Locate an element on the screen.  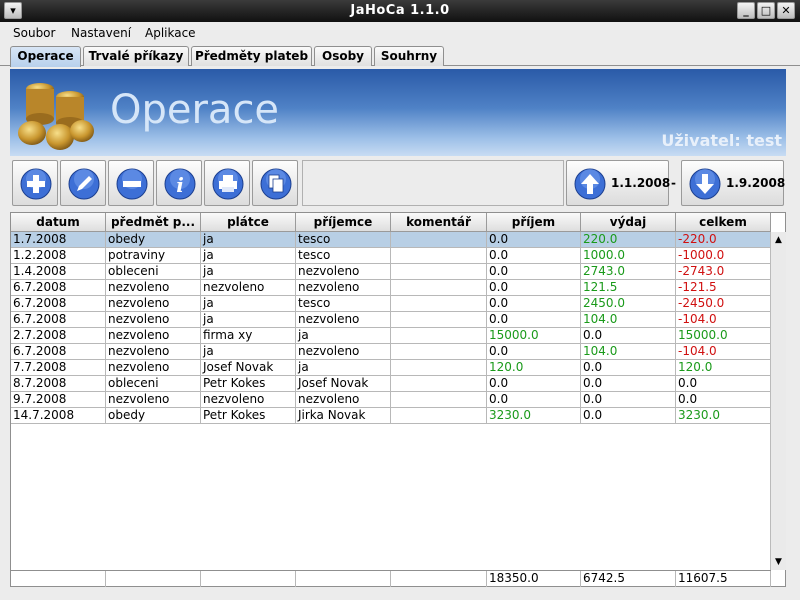
cell-total: -2743.0 is located at coordinates (723, 272).